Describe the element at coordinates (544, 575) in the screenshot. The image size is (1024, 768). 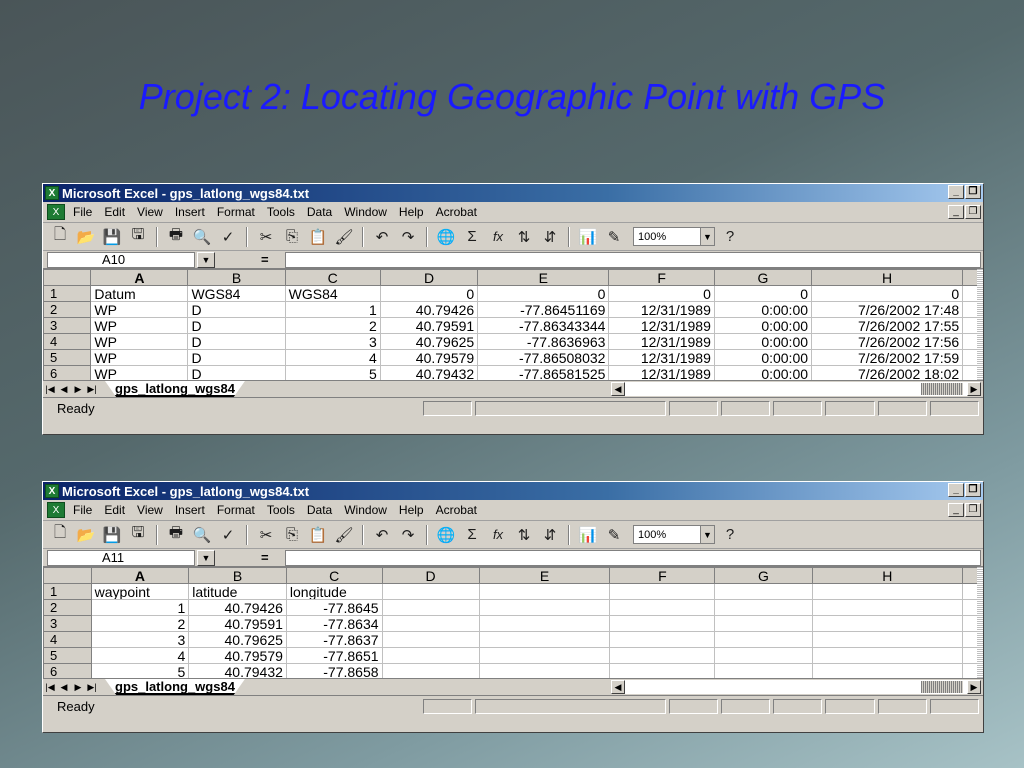
I see `column-header-e: E` at that location.